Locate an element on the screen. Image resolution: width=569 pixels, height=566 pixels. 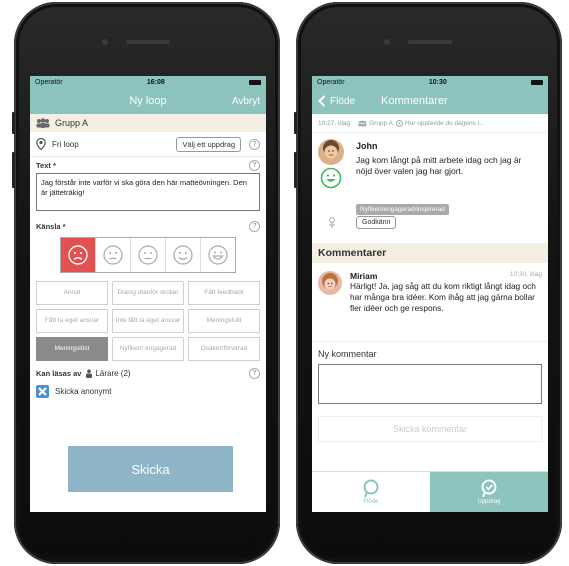
text-label-row: Text * ? is located at coordinates (148, 165).